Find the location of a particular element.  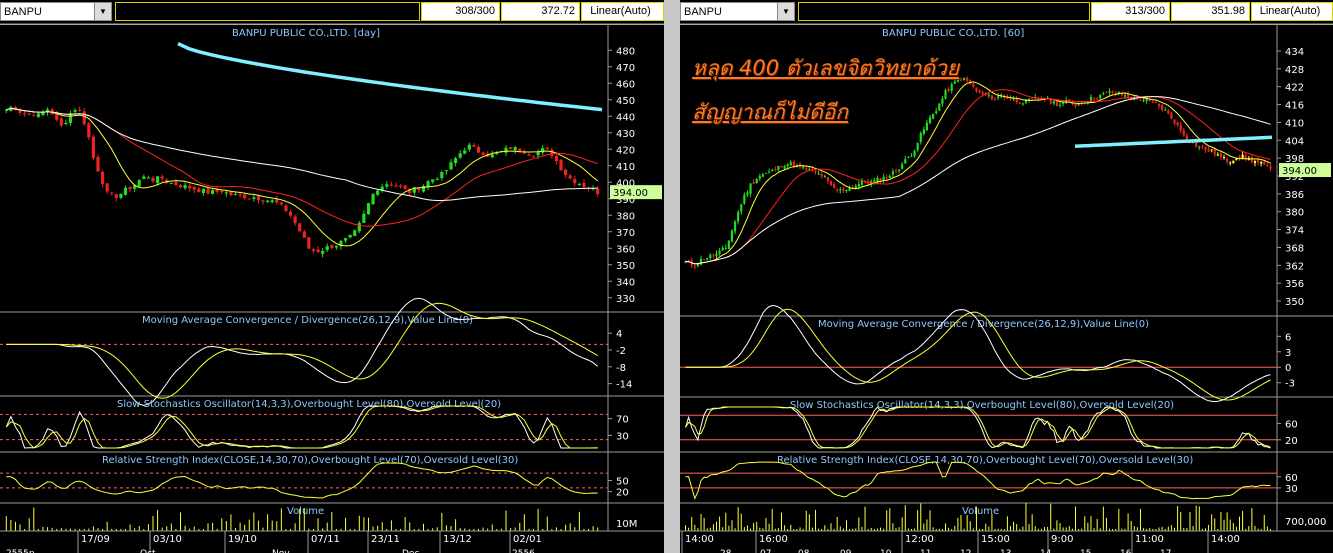

date-subtick-label: 12 is located at coordinates (965, 551).